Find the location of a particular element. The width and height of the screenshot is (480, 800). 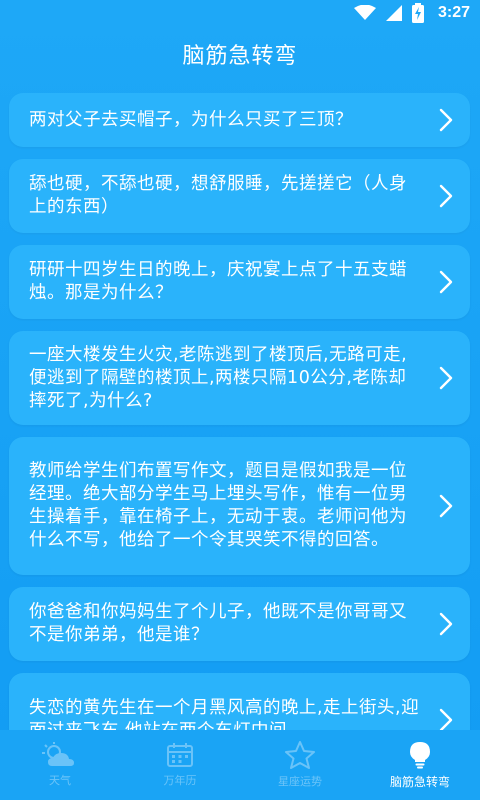

nav-label: 天气 is located at coordinates (60, 780).